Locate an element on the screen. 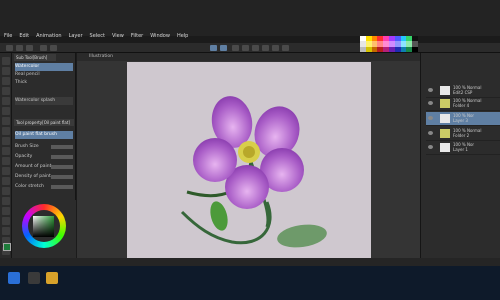 This screenshot has width=500, height=300. saturation-value-square is located at coordinates (43, 226).